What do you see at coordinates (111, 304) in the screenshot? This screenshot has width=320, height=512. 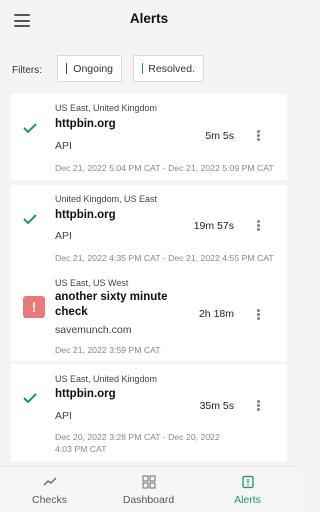 I see `alert-host: another sixty minute check` at bounding box center [111, 304].